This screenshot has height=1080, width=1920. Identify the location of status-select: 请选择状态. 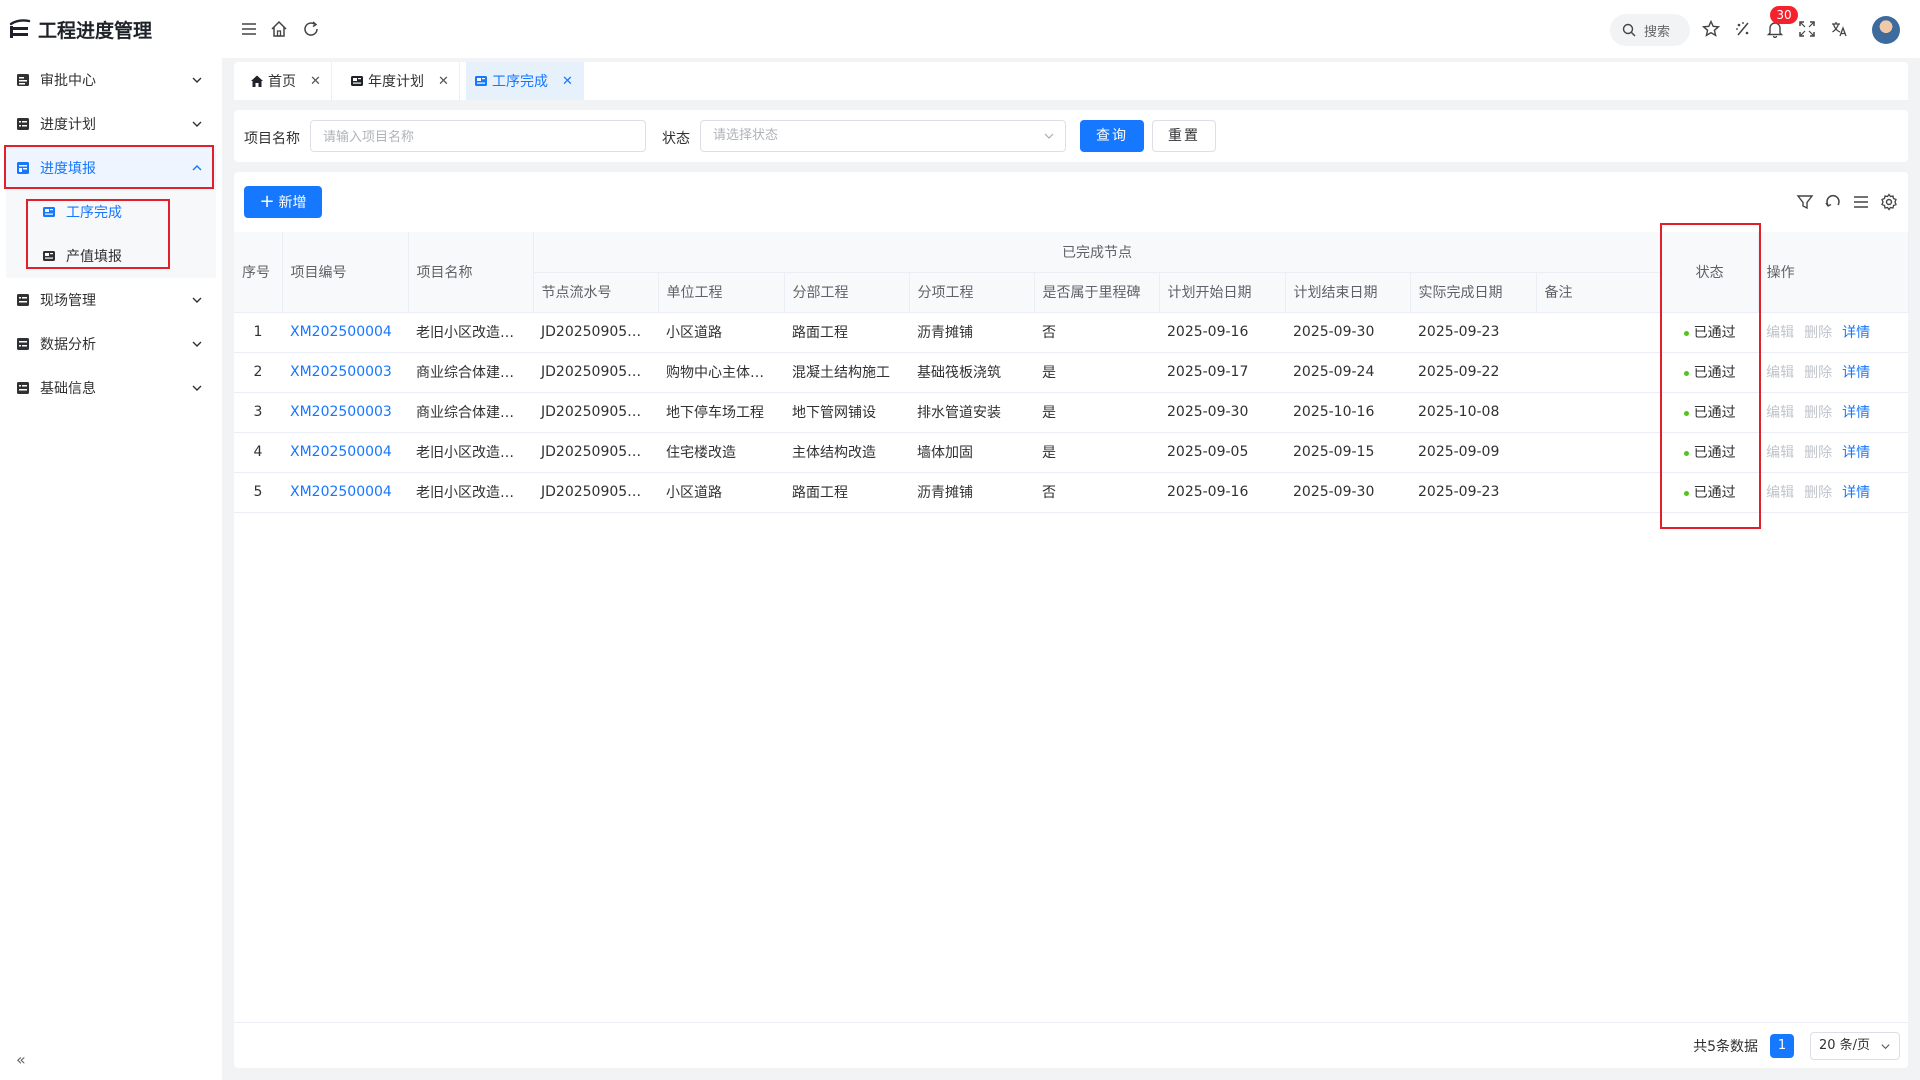
(883, 136).